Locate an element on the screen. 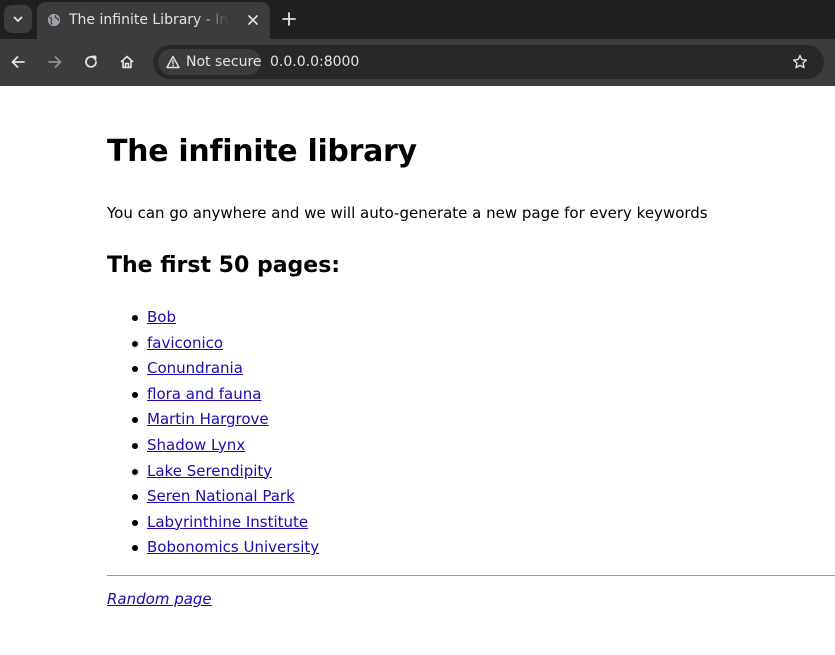 This screenshot has height=655, width=835. home-button is located at coordinates (127, 62).